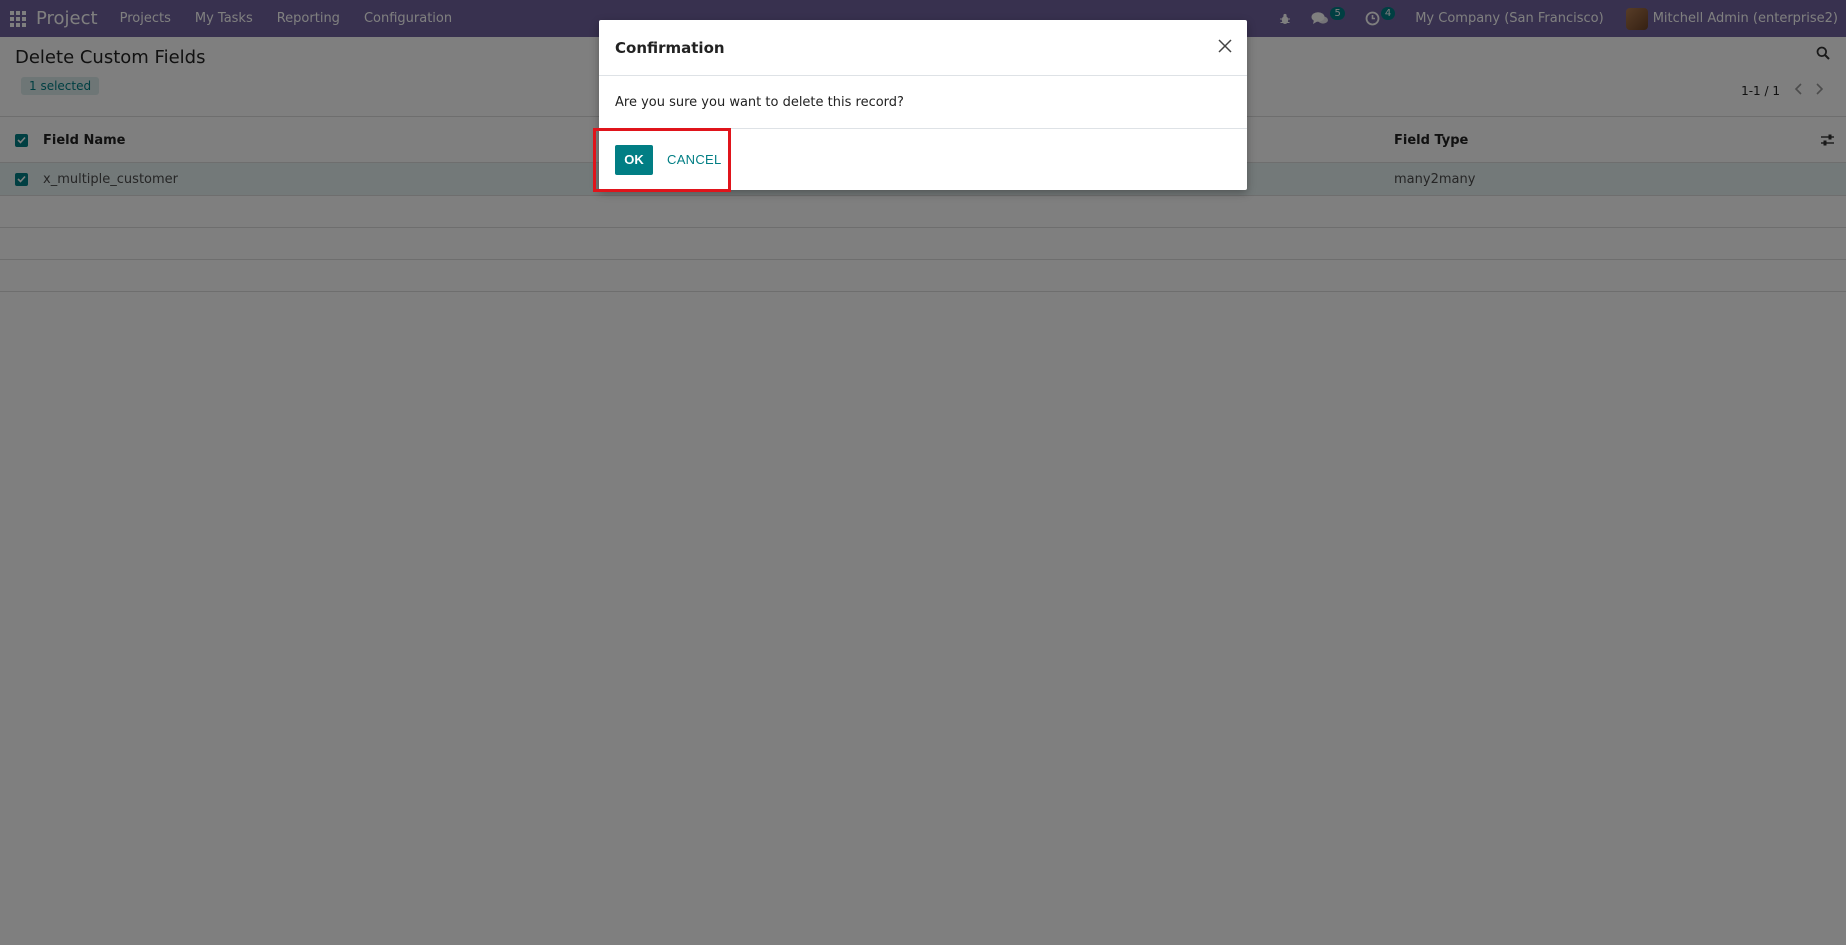  What do you see at coordinates (920, 160) in the screenshot?
I see `dialog-footer: OK CANCEL` at bounding box center [920, 160].